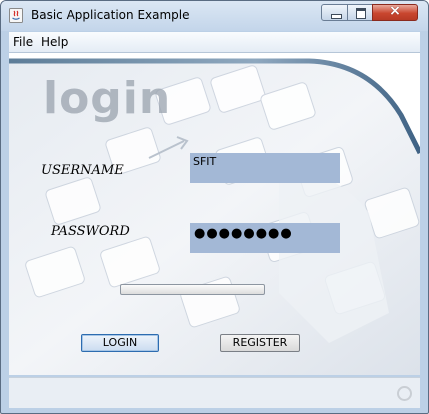 The height and width of the screenshot is (414, 429). Describe the element at coordinates (260, 343) in the screenshot. I see `register-button: REGISTER` at that location.